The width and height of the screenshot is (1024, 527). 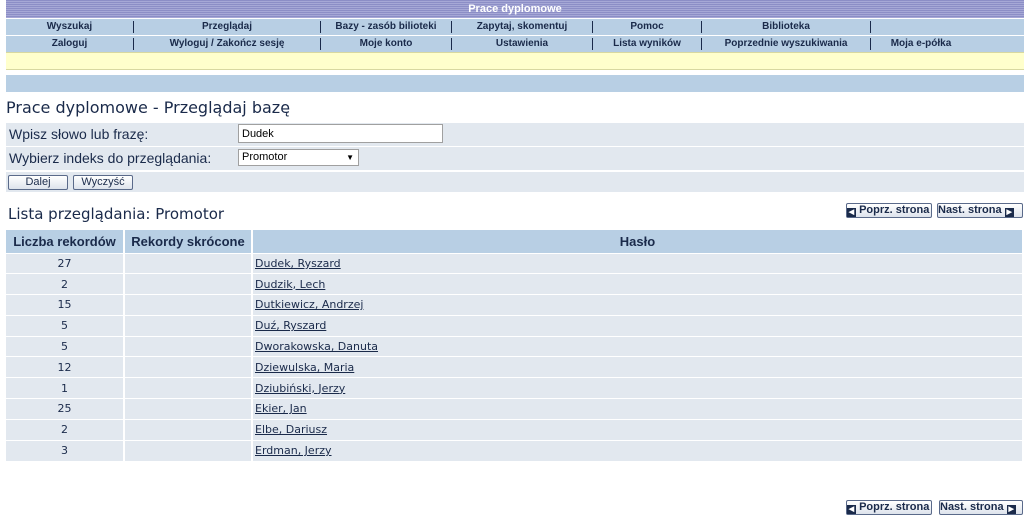 I want to click on index-select-value: Promotor, so click(x=265, y=157).